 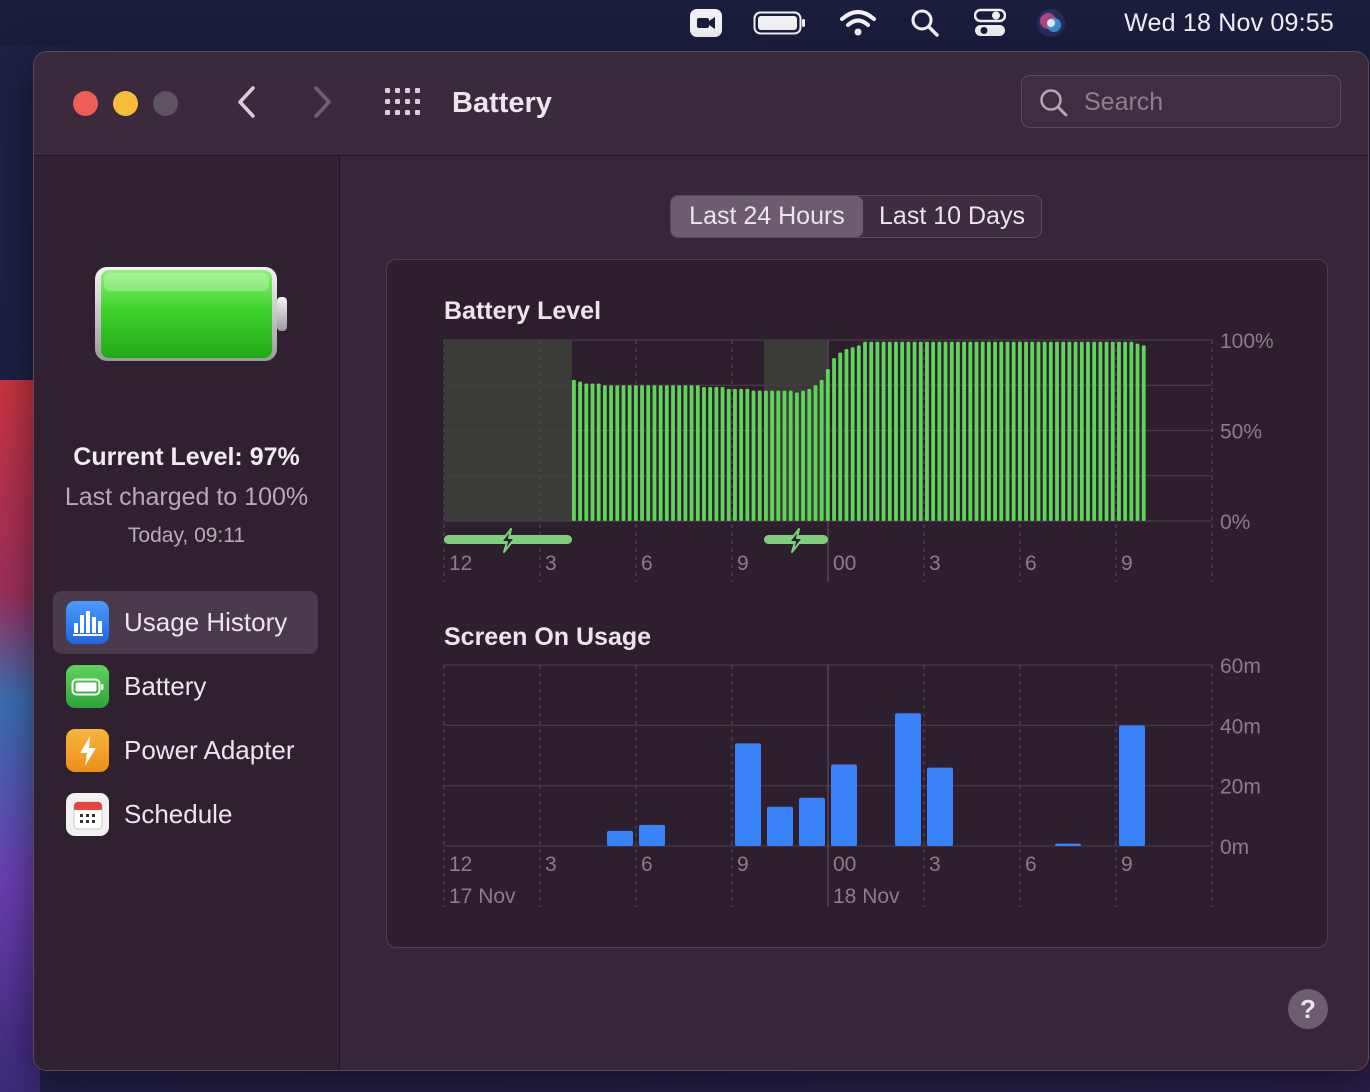 I want to click on control-center-icon, so click(x=990, y=23).